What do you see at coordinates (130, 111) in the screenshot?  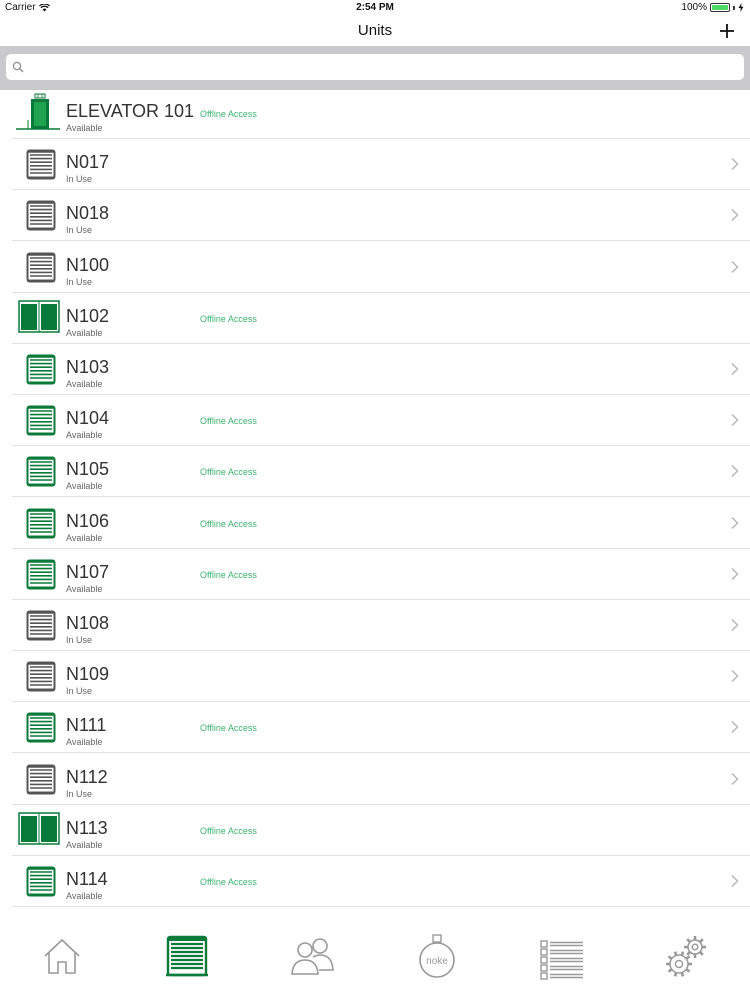 I see `unit-name: ELEVATOR 101` at bounding box center [130, 111].